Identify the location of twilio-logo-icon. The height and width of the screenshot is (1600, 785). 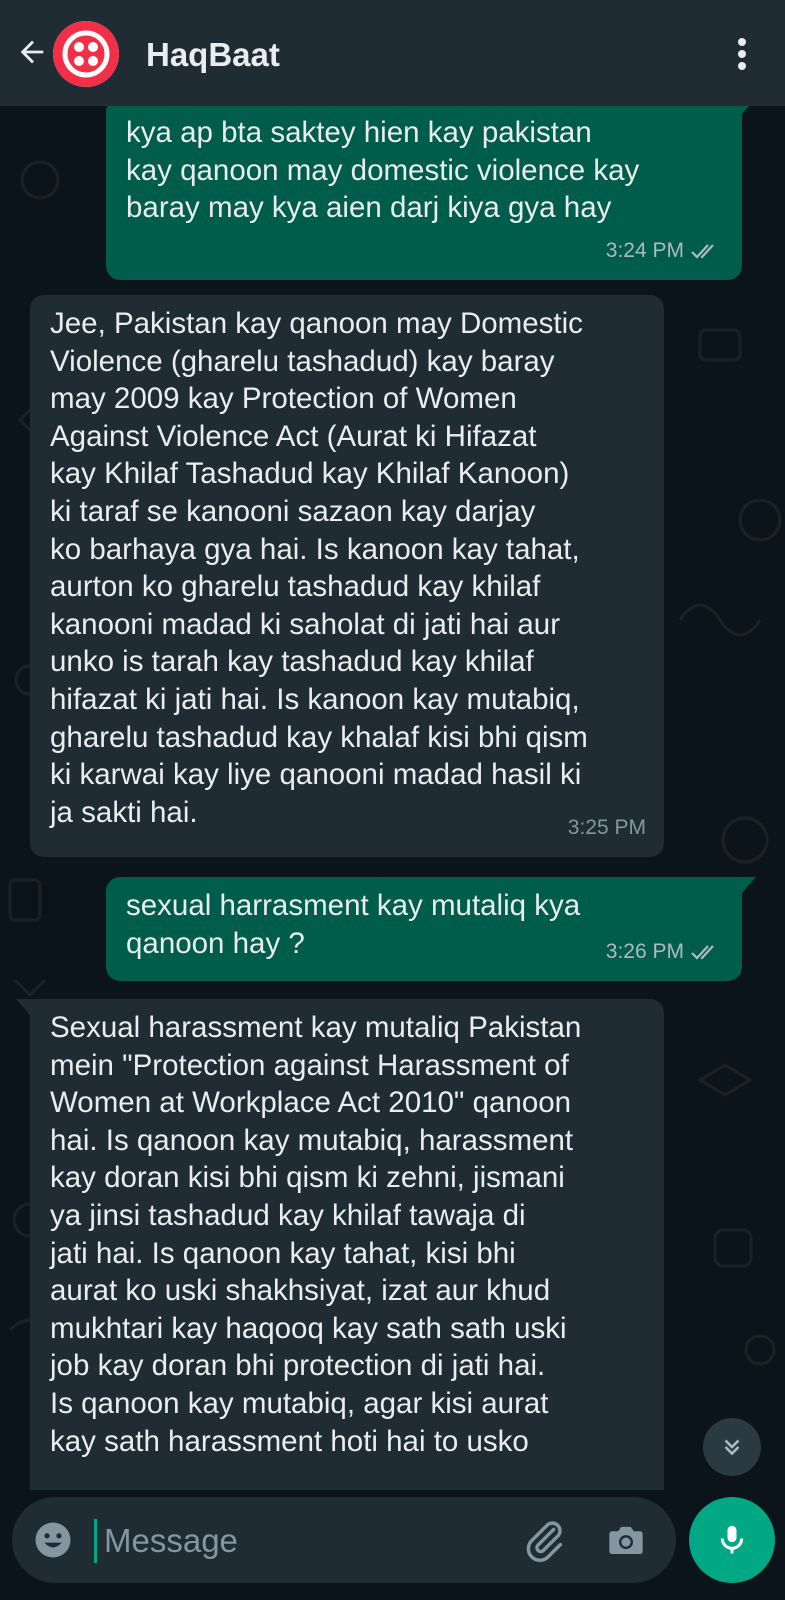
(86, 54).